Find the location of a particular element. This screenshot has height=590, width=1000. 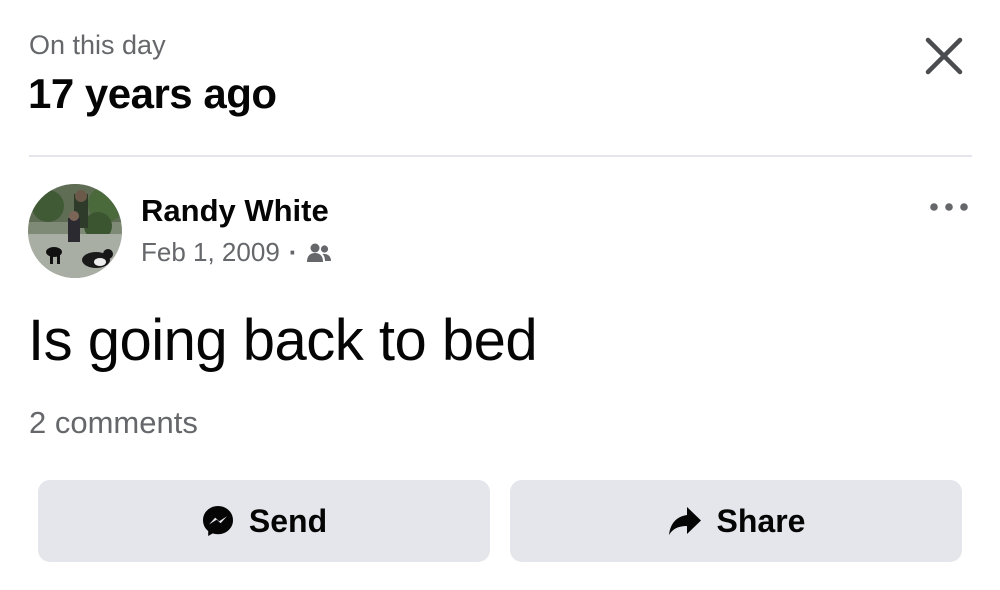

close-button is located at coordinates (944, 56).